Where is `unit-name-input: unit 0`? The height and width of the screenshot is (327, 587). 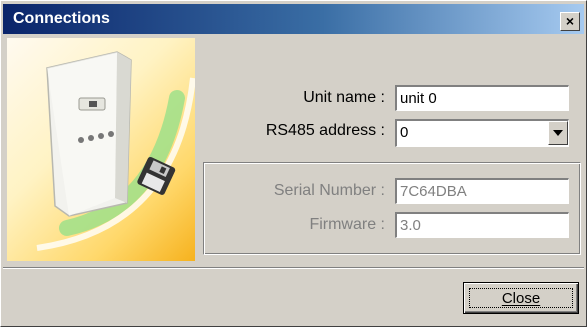 unit-name-input: unit 0 is located at coordinates (482, 98).